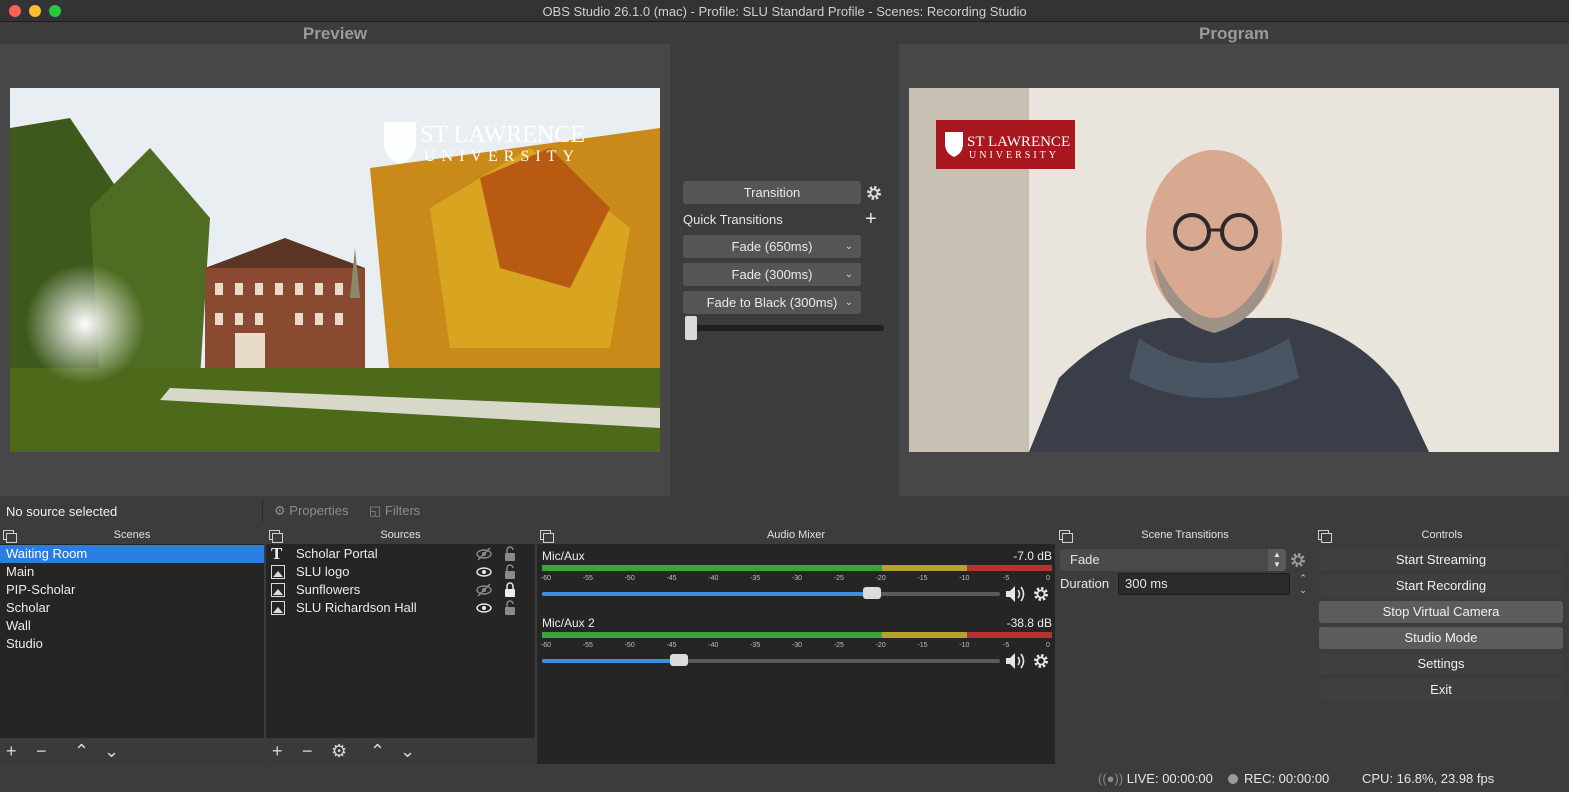 This screenshot has height=792, width=1569. What do you see at coordinates (307, 751) in the screenshot?
I see `remove-source-icon: −` at bounding box center [307, 751].